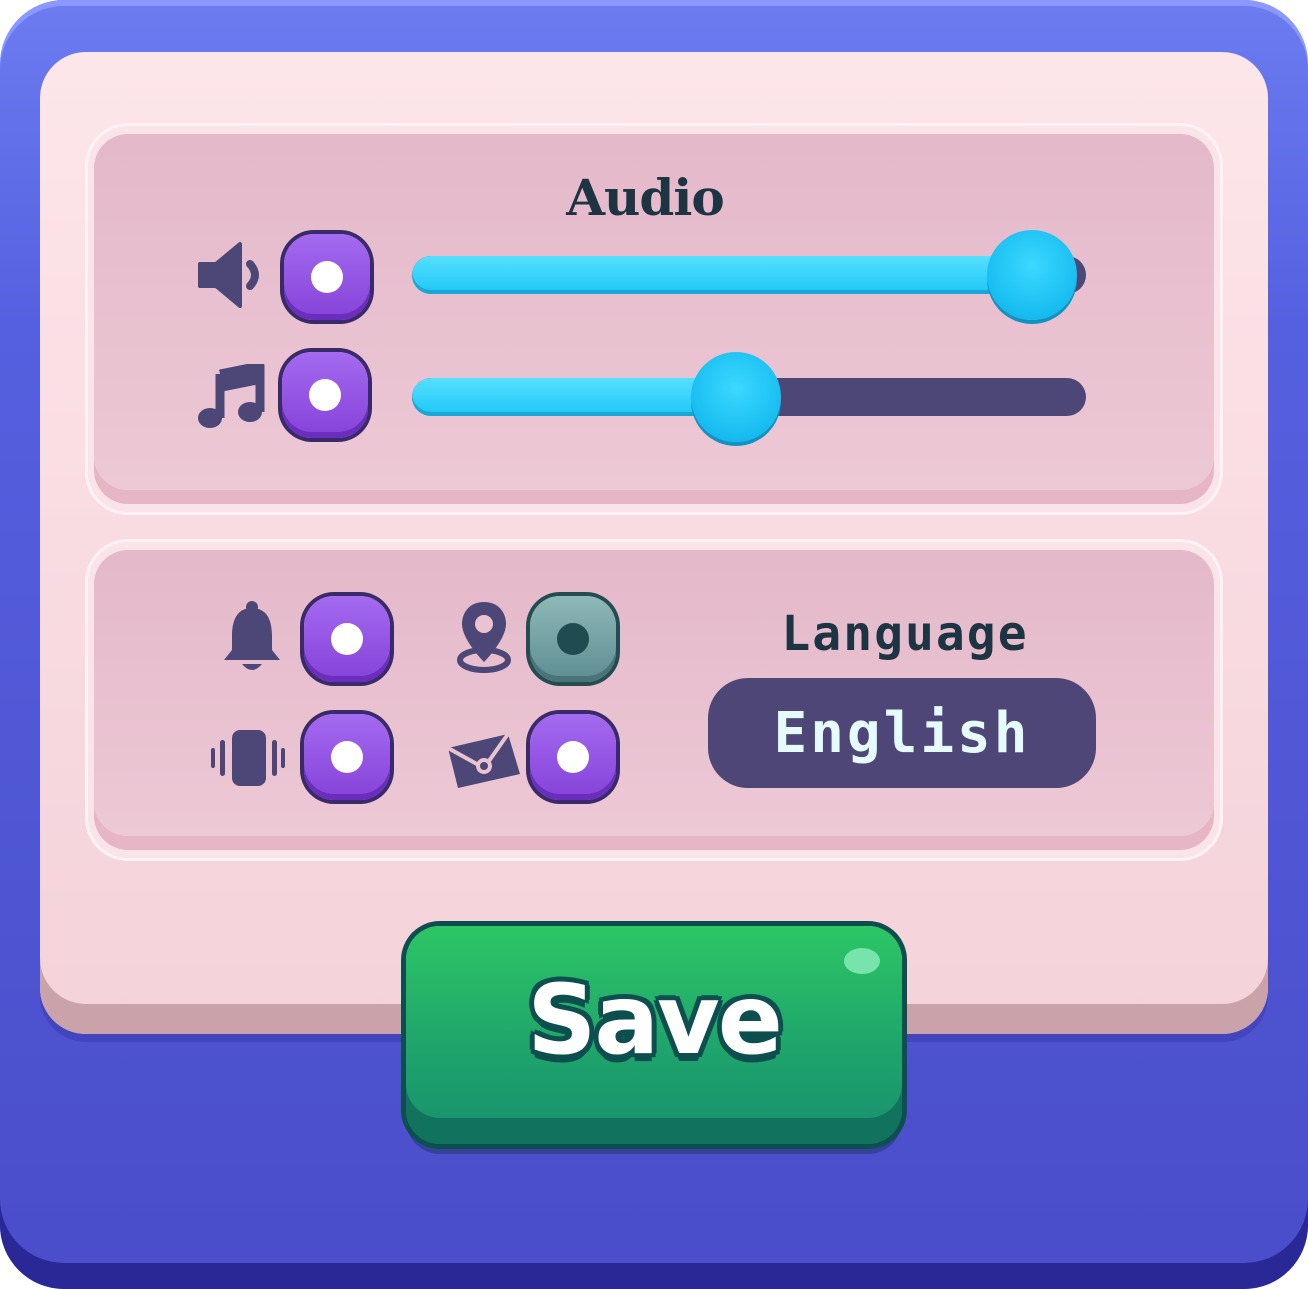 The width and height of the screenshot is (1308, 1289). Describe the element at coordinates (231, 397) in the screenshot. I see `music-note-icon` at that location.